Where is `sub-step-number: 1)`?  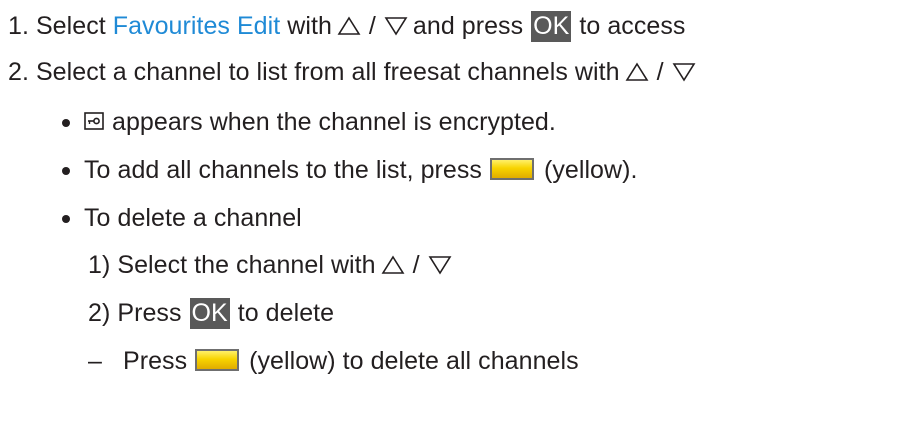
sub-step-number: 1) is located at coordinates (99, 264).